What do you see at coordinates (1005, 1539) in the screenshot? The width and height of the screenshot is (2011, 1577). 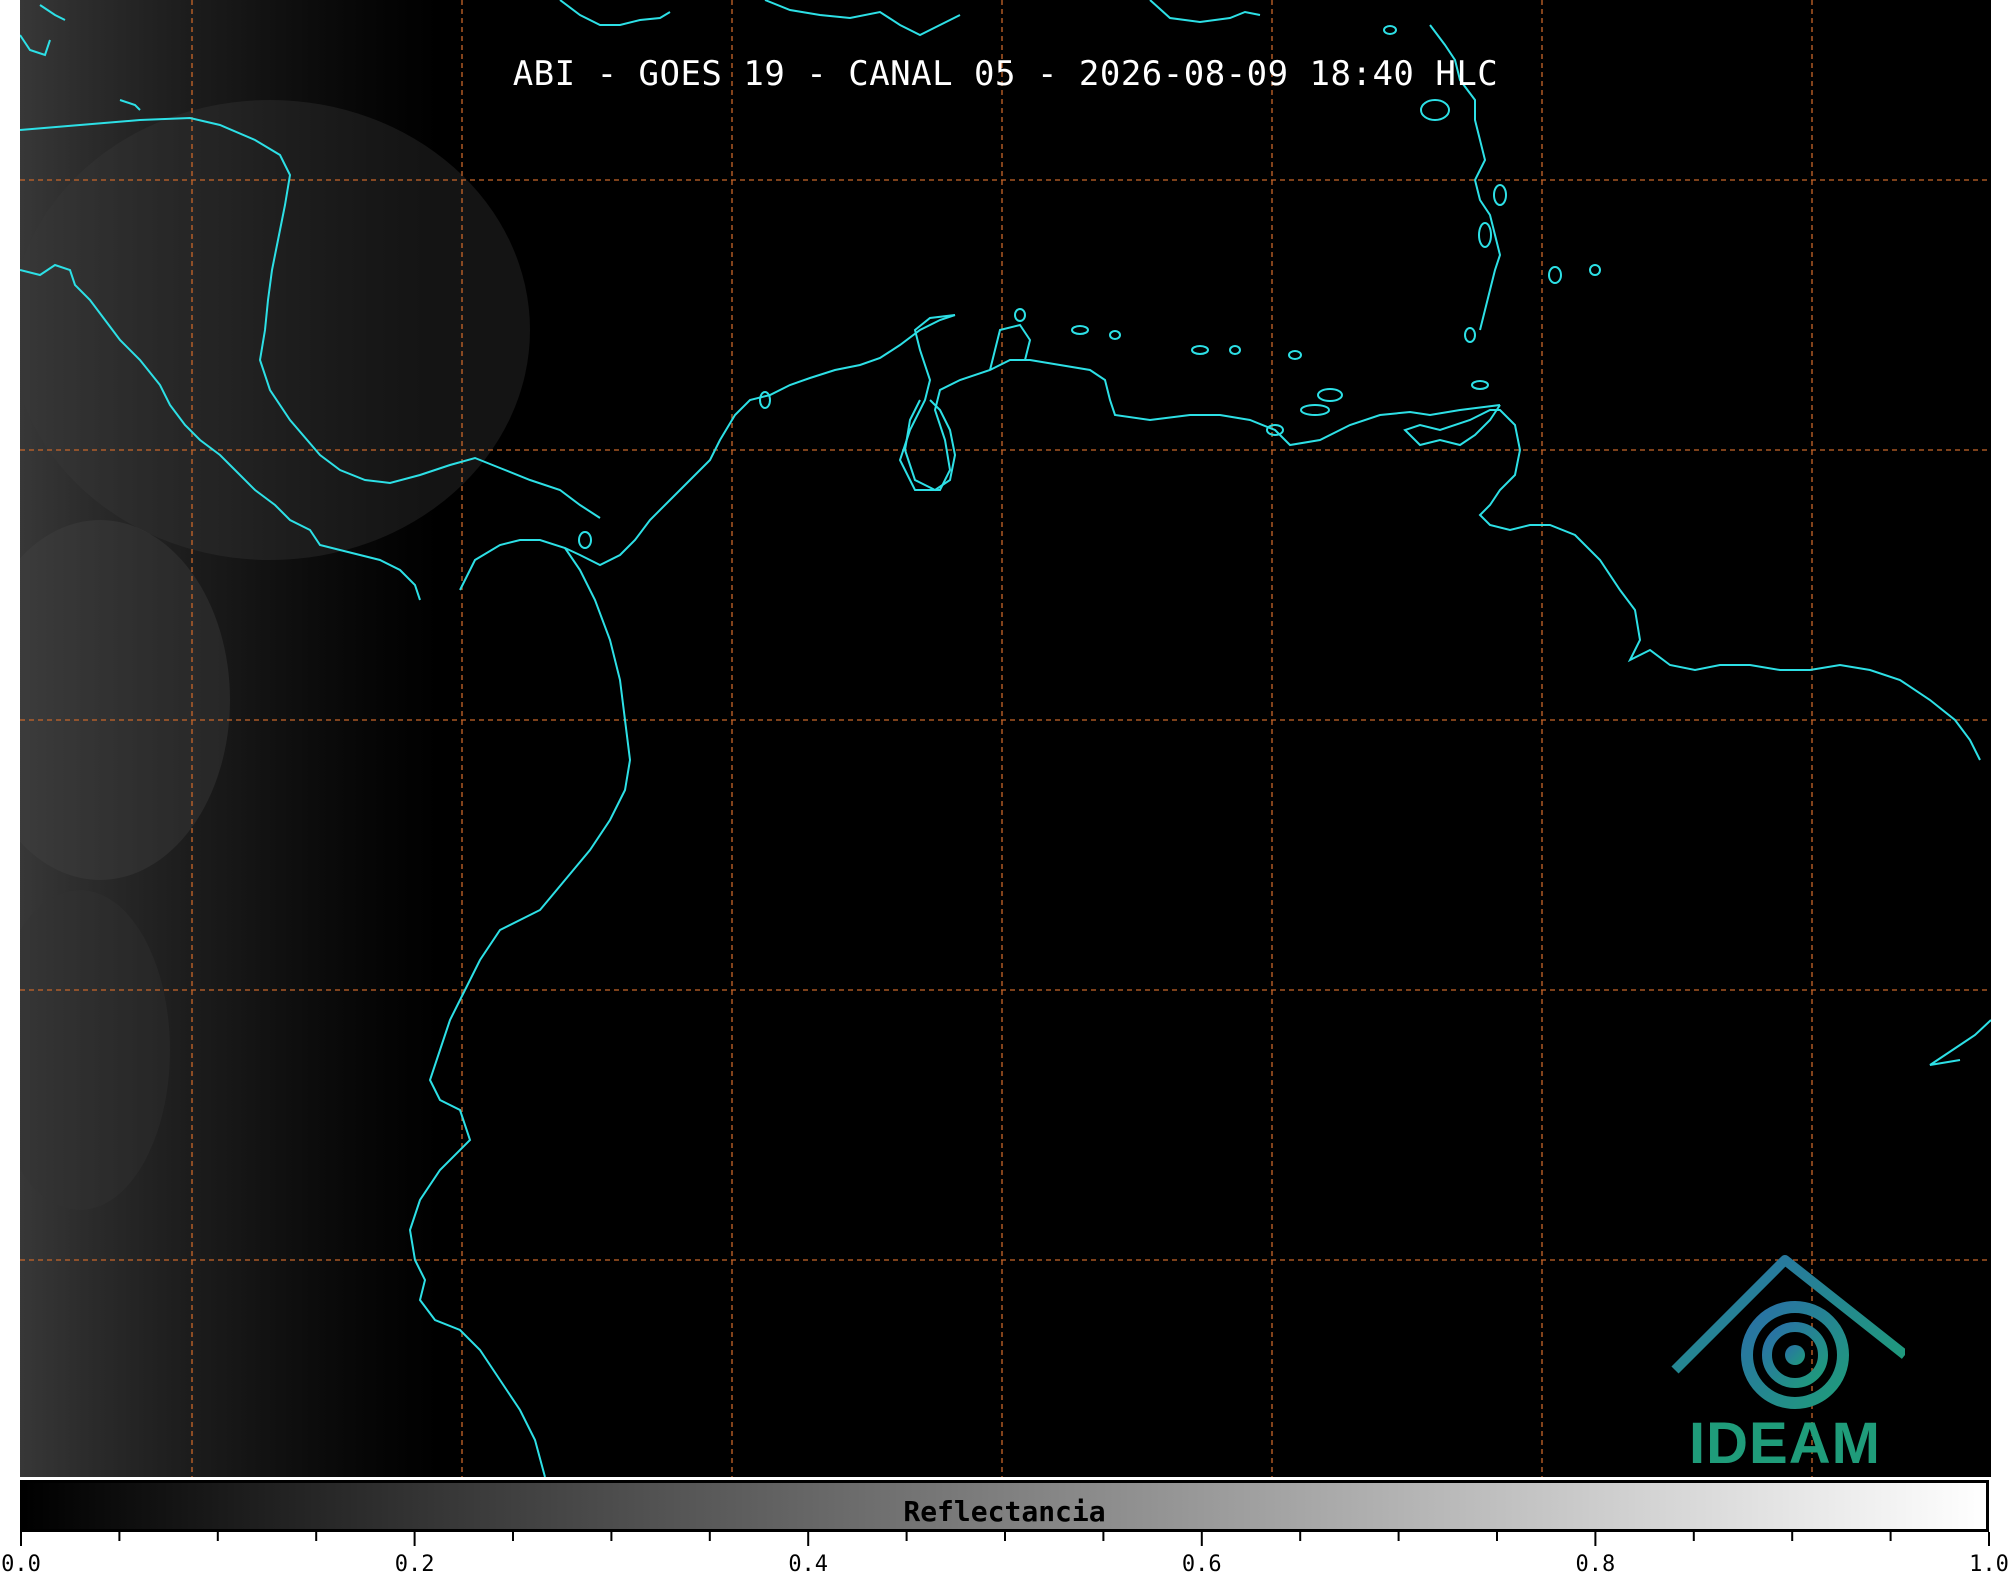 I see `colorbar-ticks` at bounding box center [1005, 1539].